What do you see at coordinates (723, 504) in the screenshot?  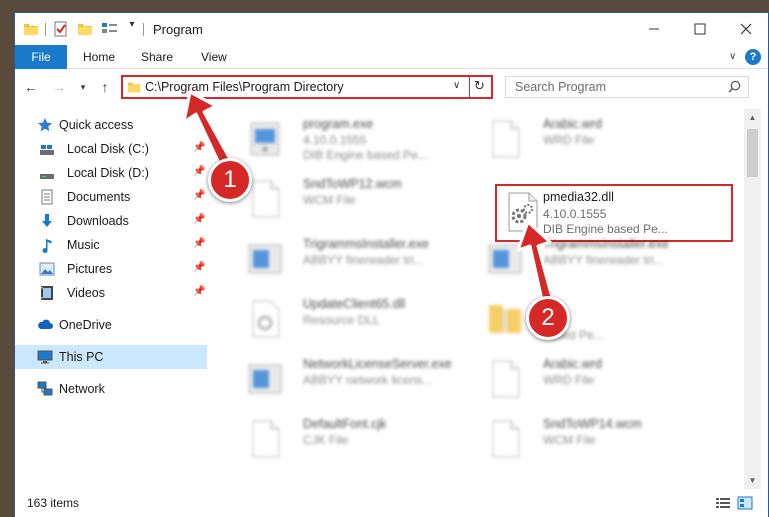 I see `details-view-icon` at bounding box center [723, 504].